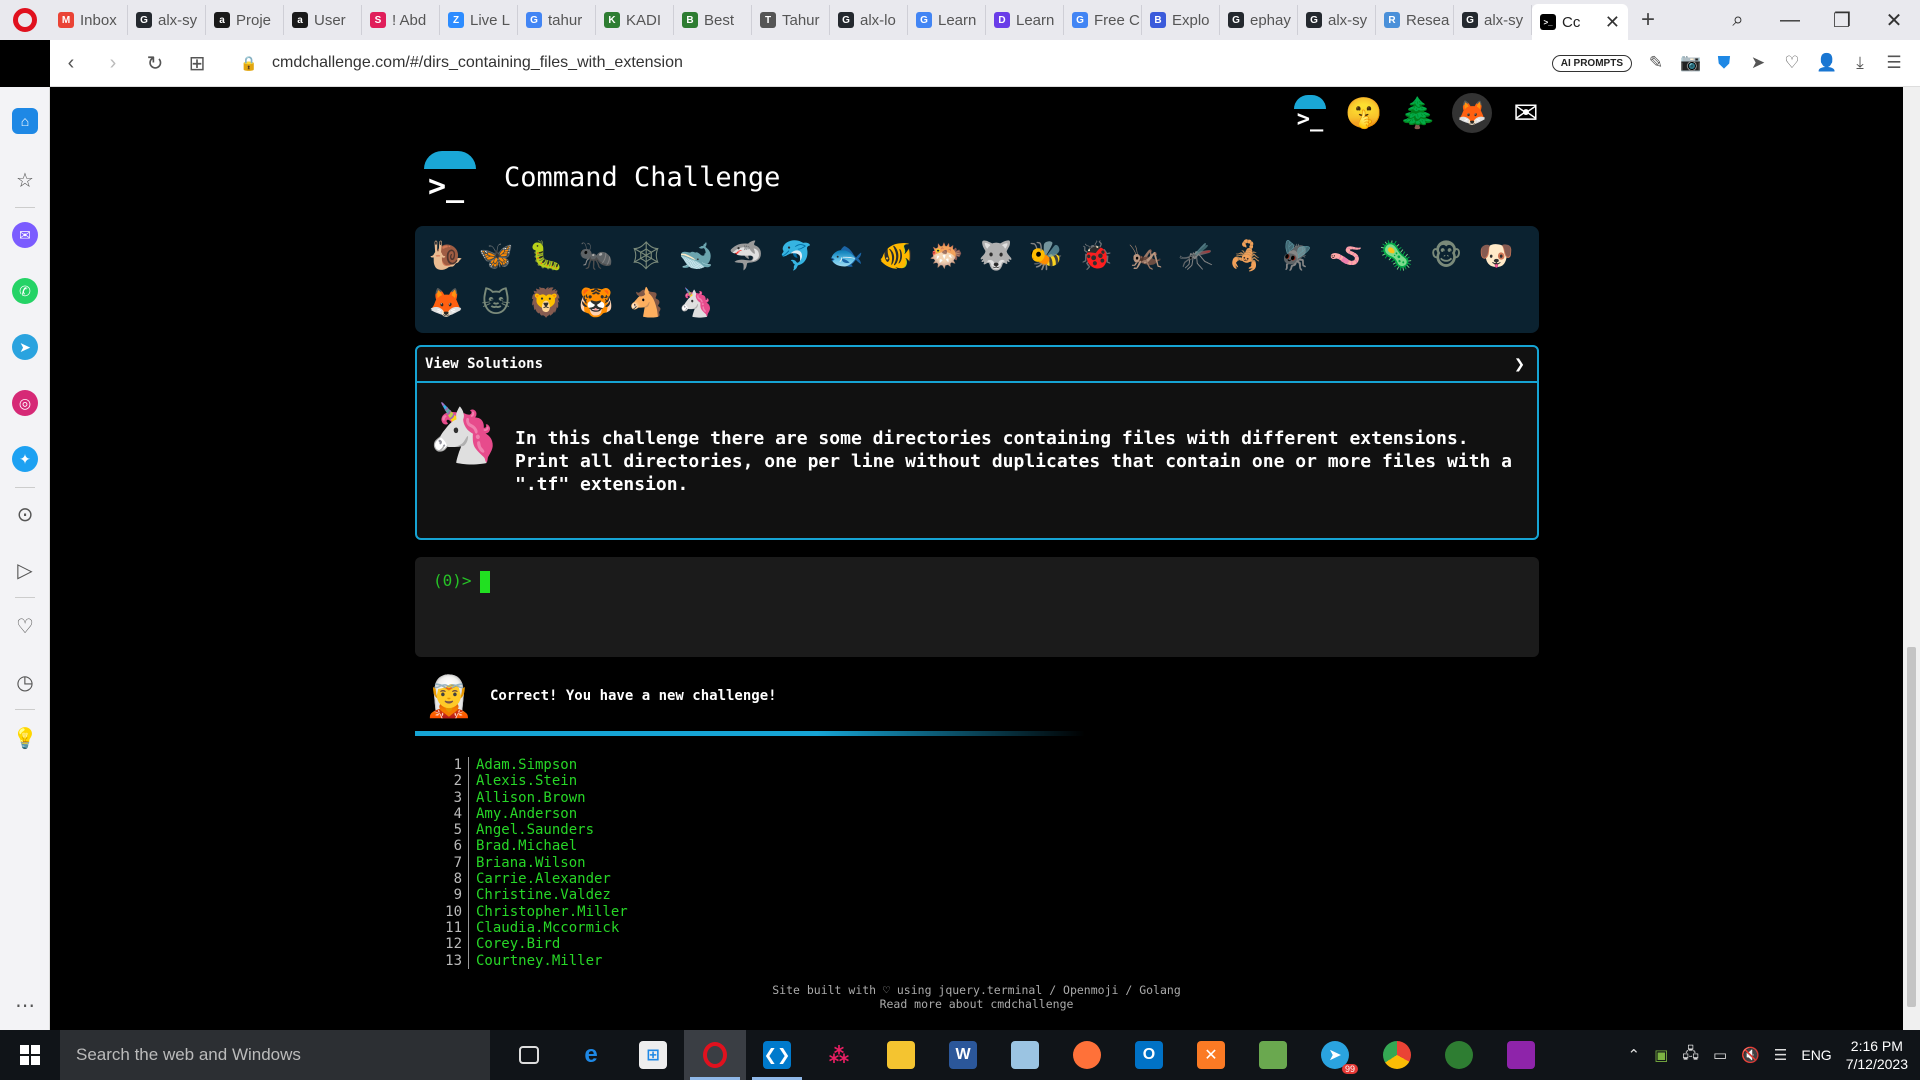 Image resolution: width=1920 pixels, height=1080 pixels. I want to click on winrar-icon, so click(1521, 1055).